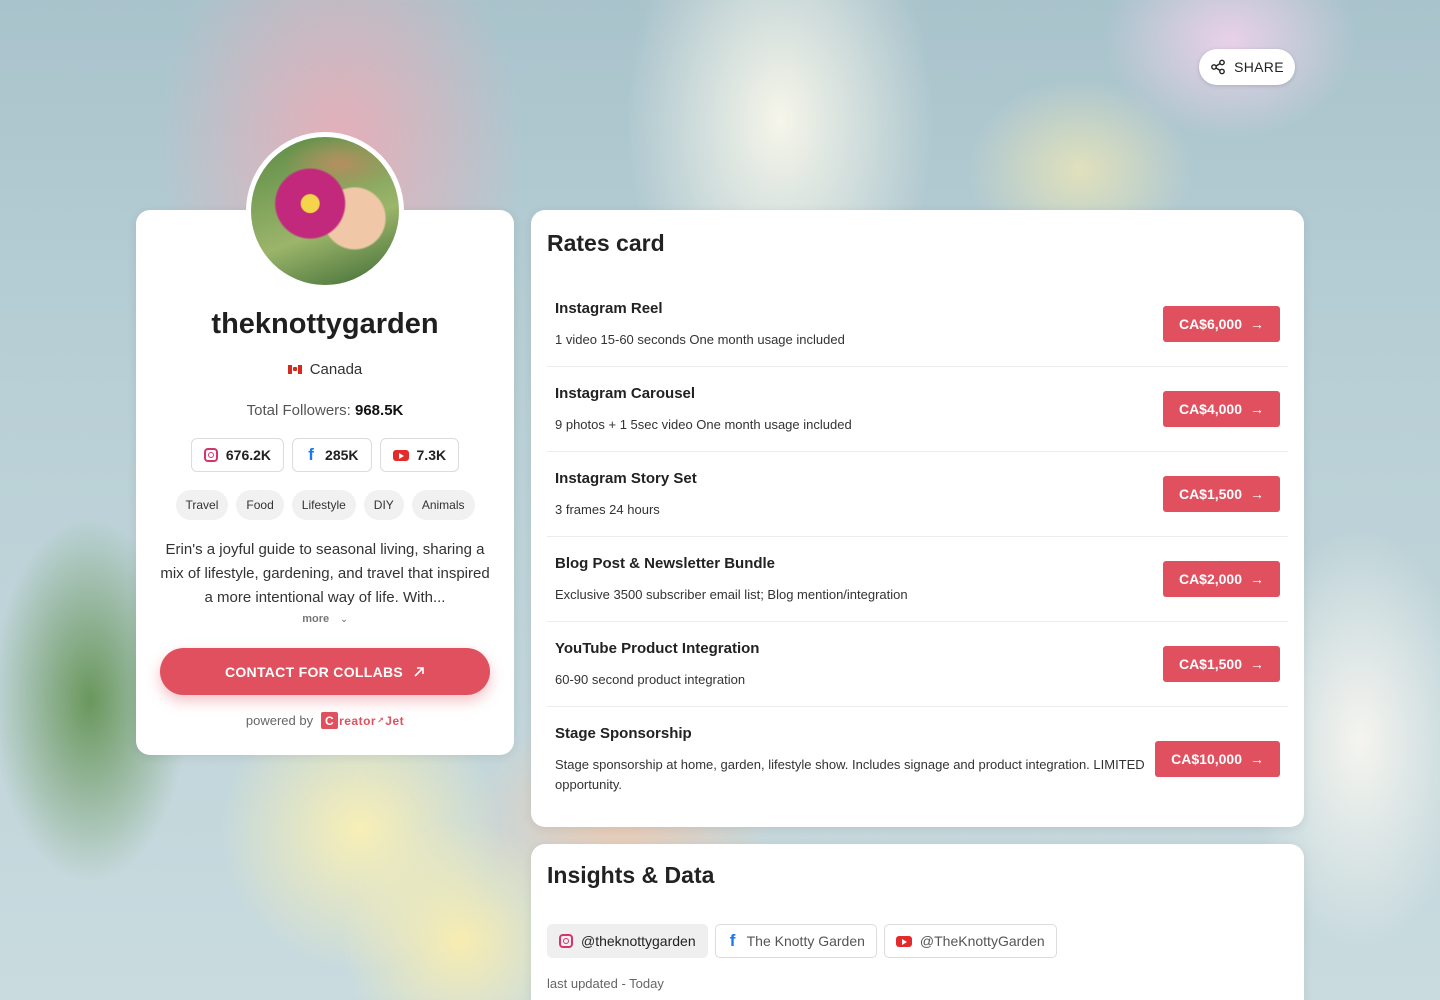 This screenshot has height=1000, width=1440. What do you see at coordinates (298, 410) in the screenshot?
I see `followers-label: Total Followers:` at bounding box center [298, 410].